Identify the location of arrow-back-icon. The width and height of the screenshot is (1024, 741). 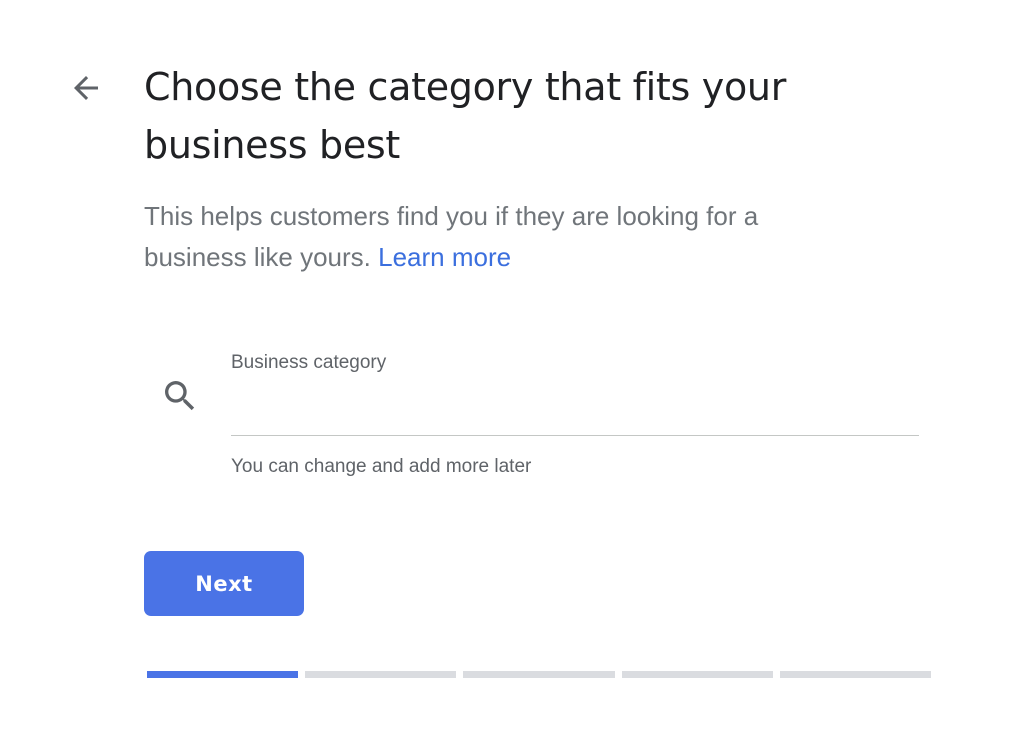
(86, 88).